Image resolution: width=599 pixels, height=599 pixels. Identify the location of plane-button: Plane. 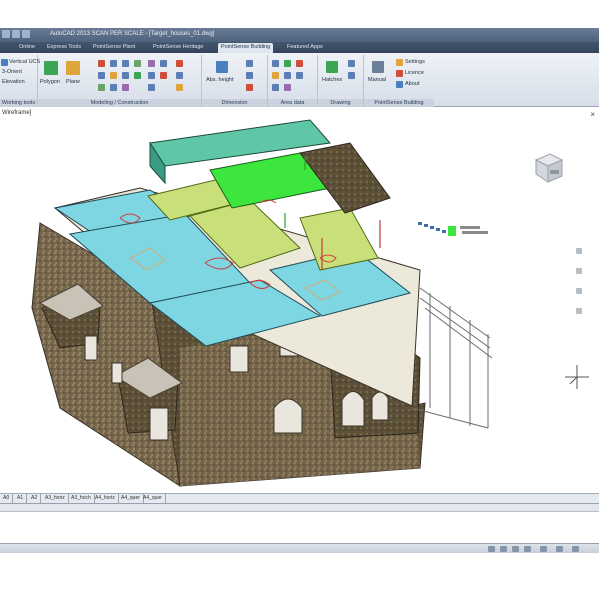
(73, 82).